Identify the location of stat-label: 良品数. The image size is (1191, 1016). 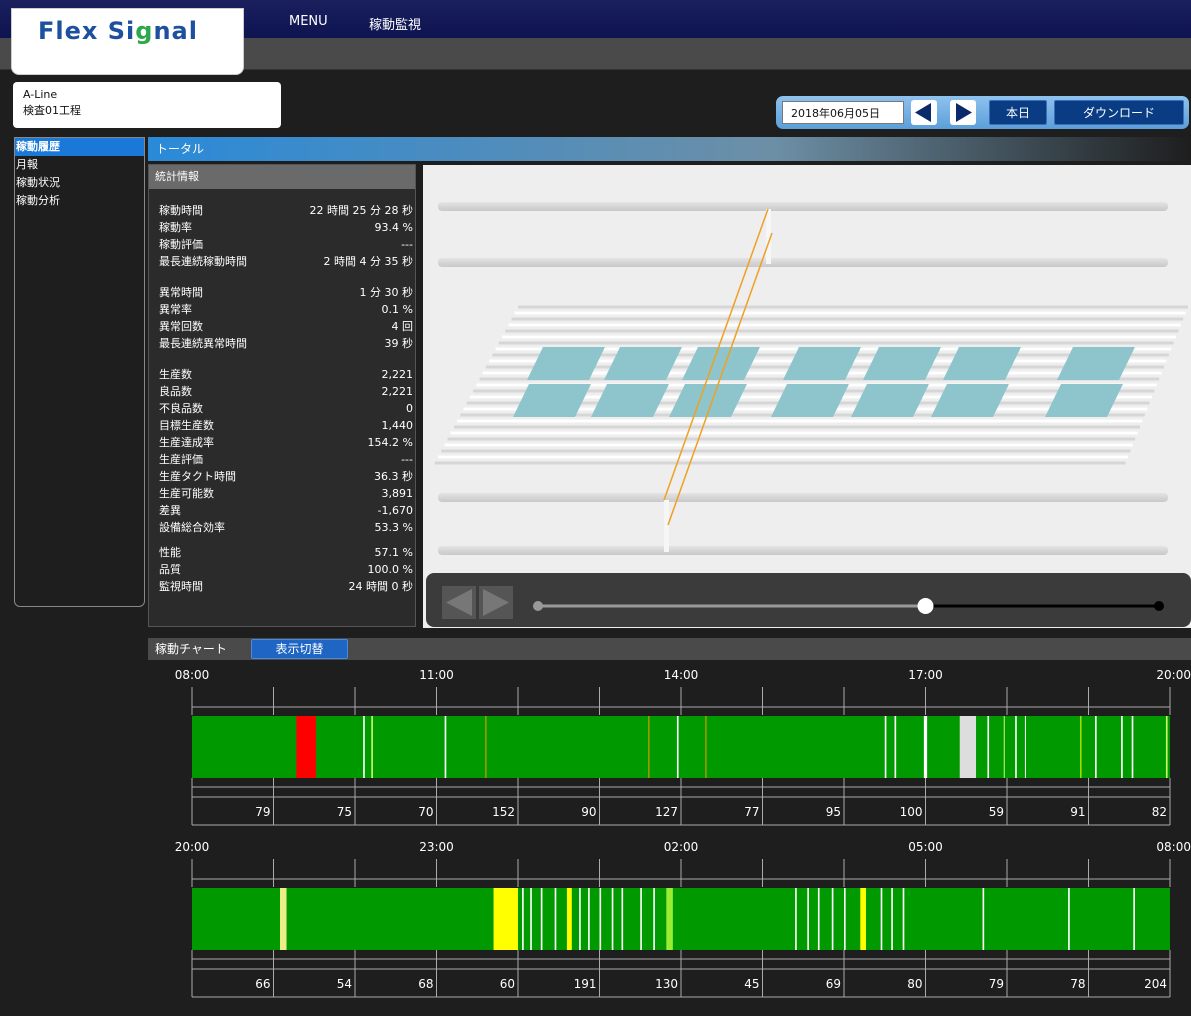
(175, 391).